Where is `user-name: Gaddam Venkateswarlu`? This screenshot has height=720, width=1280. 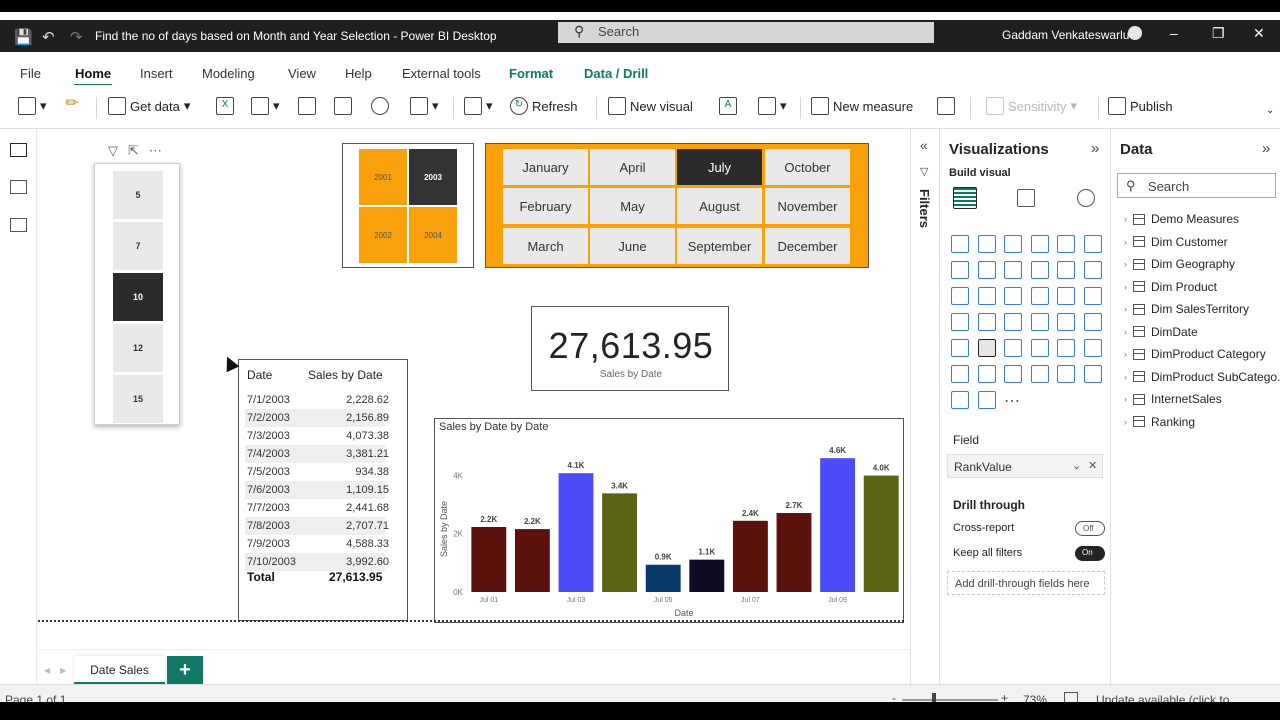
user-name: Gaddam Venkateswarlu is located at coordinates (1065, 35).